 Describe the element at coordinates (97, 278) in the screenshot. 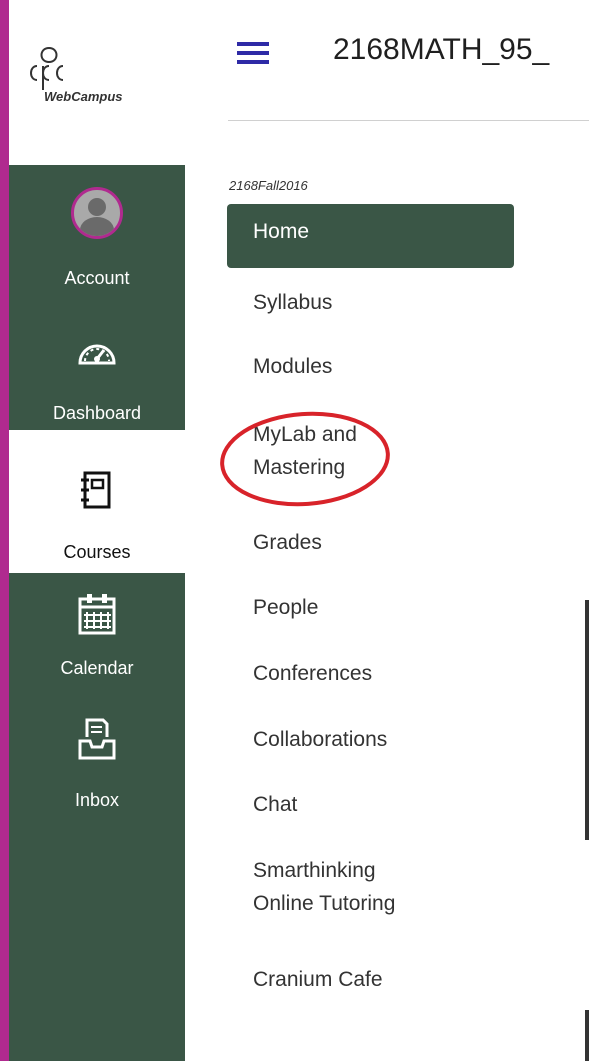

I see `global-nav-label: Account` at that location.